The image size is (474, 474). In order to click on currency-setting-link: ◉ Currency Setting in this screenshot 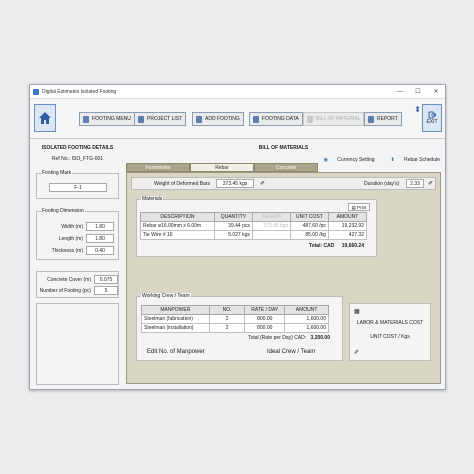, I will do `click(345, 160)`.